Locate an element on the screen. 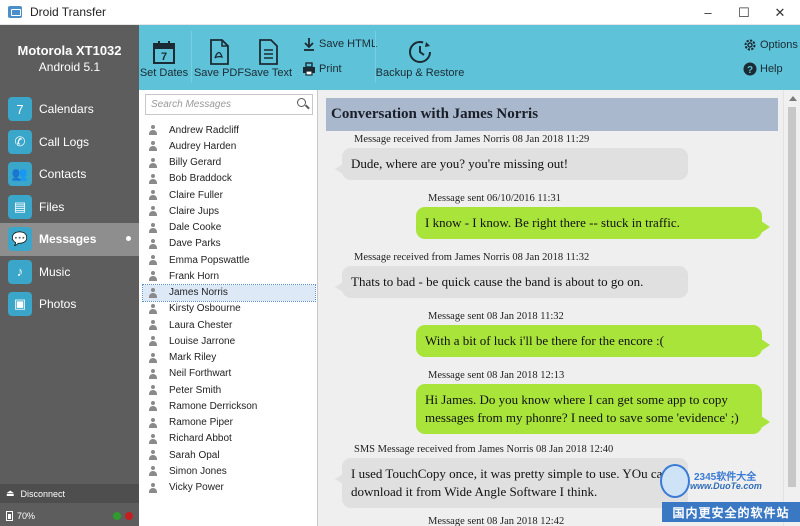  sidebar-item-files: ▤ Files is located at coordinates (69, 207).